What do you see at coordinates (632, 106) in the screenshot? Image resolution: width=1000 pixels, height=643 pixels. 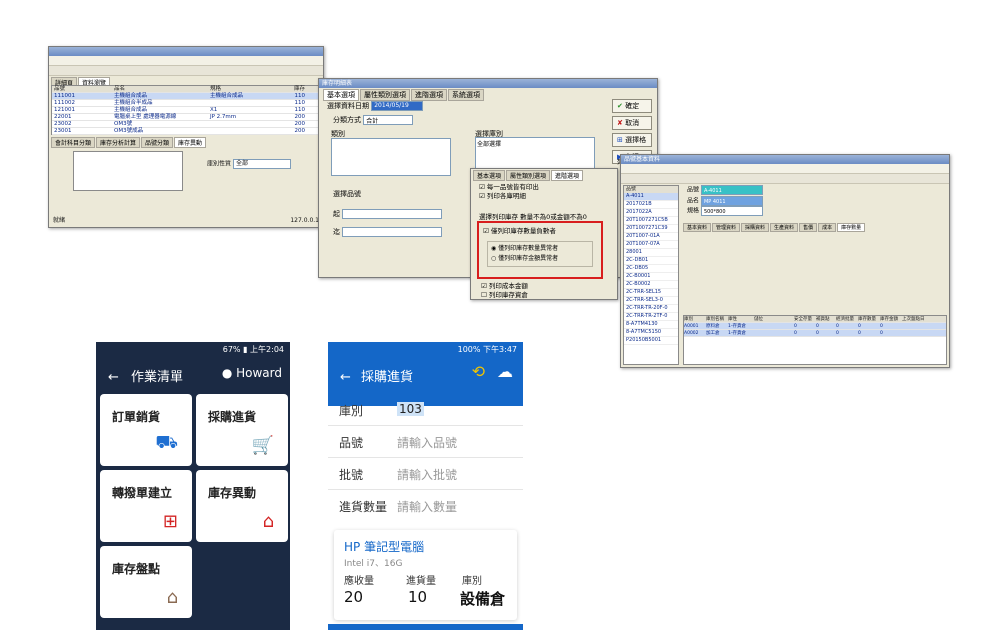 I see `confirm-button: ✔ 確定` at bounding box center [632, 106].